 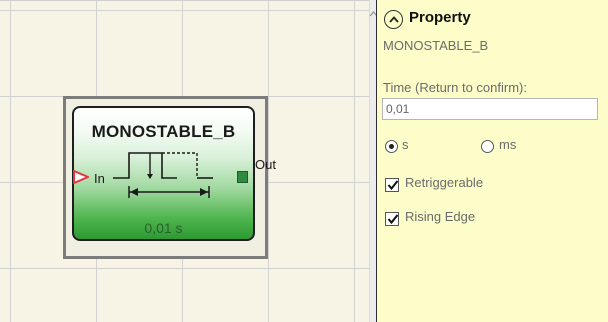 I want to click on monostable-pulse-icon, so click(x=163, y=175).